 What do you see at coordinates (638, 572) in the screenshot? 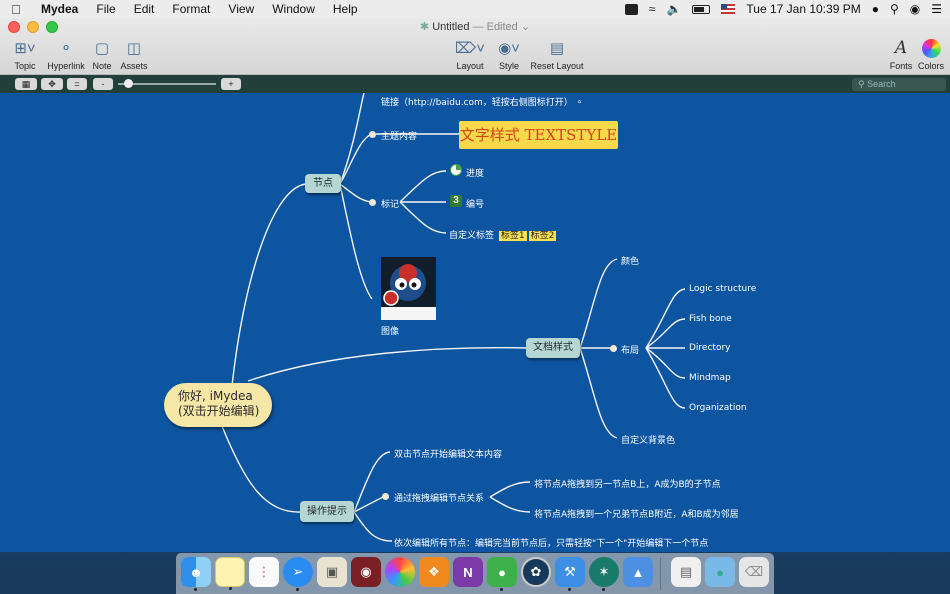
I see `instruments-icon: ▲` at bounding box center [638, 572].